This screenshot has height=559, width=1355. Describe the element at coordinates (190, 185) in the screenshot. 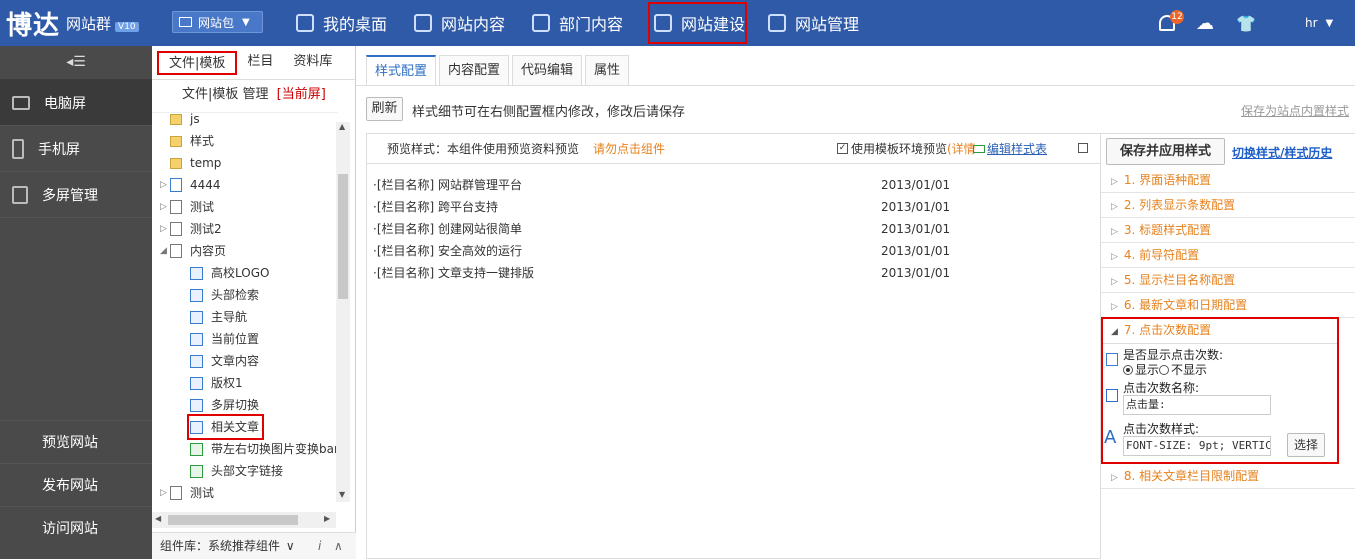

I see `tree-node: ▷ 4444` at that location.